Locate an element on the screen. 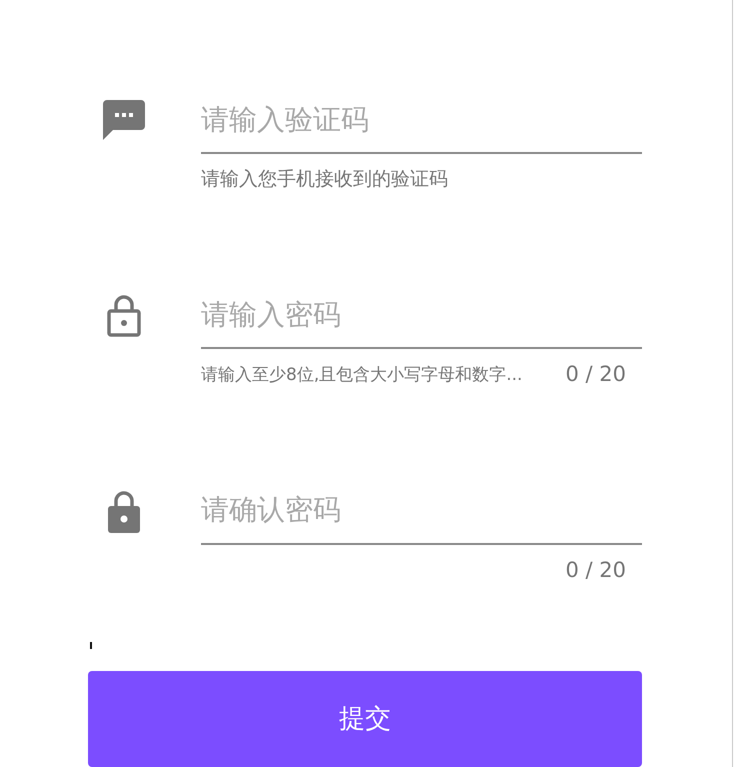 Image resolution: width=734 pixels, height=767 pixels. helper-text: 请输入您手机接收到的验证码 is located at coordinates (325, 179).